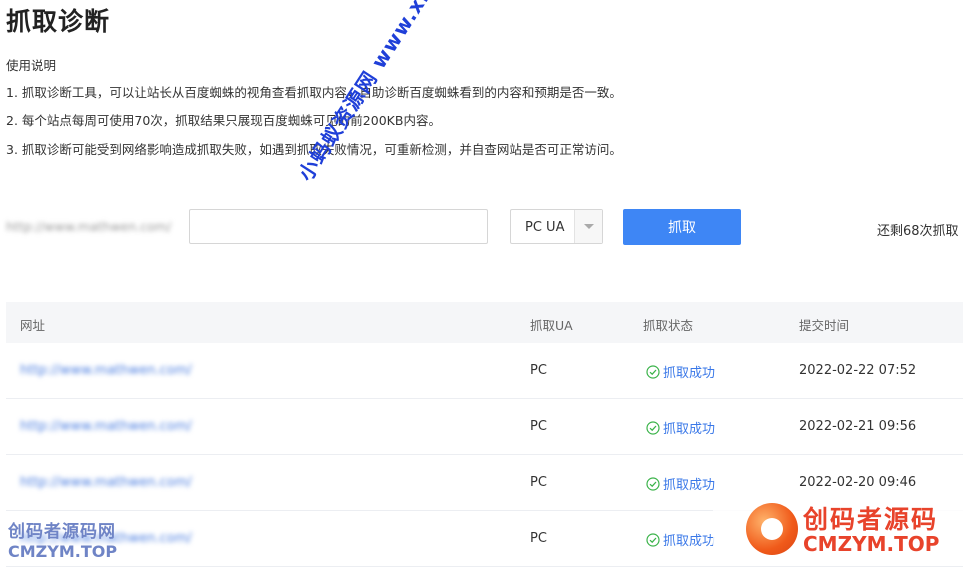 The height and width of the screenshot is (567, 963). Describe the element at coordinates (63, 551) in the screenshot. I see `left-watermark-en: CMZYM.TOP` at that location.